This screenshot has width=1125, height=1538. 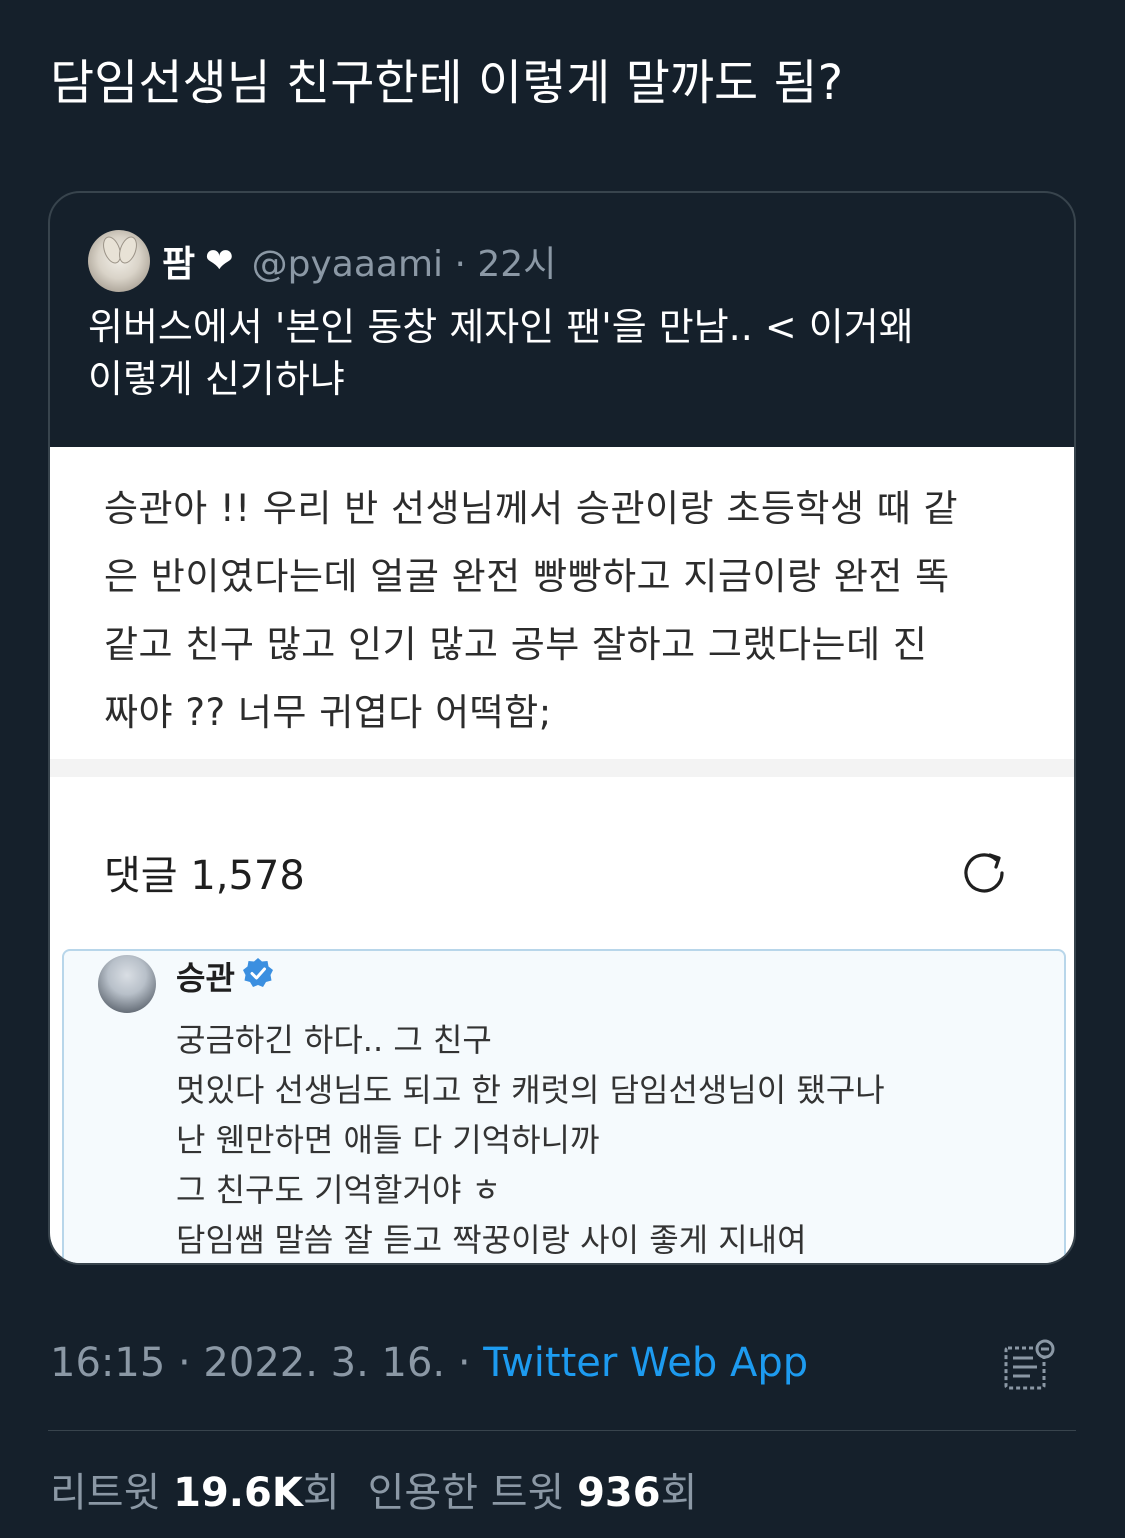 I want to click on quoted-author-name: 팜, so click(x=178, y=261).